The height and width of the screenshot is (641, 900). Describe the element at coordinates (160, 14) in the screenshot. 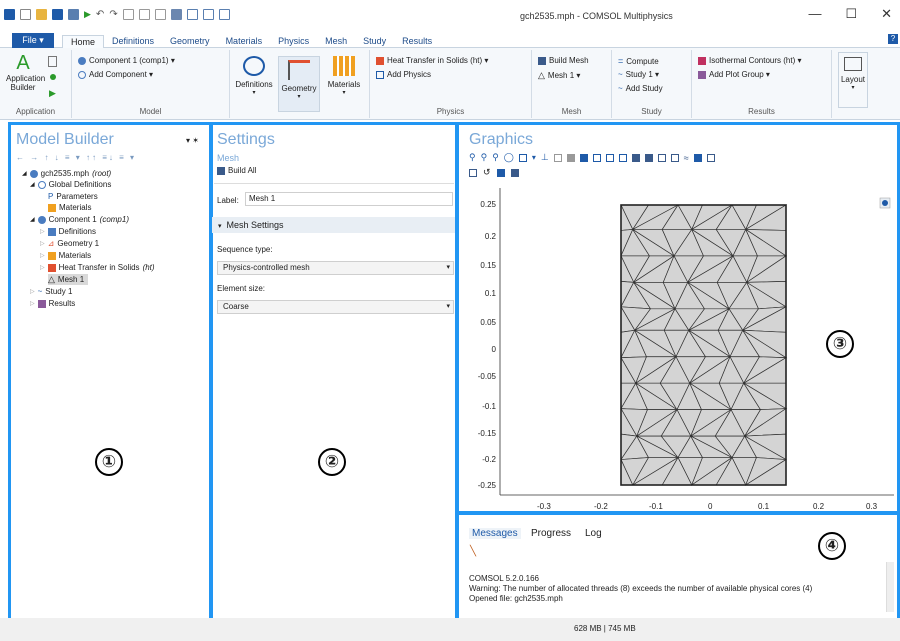

I see `duplicate-icon` at that location.